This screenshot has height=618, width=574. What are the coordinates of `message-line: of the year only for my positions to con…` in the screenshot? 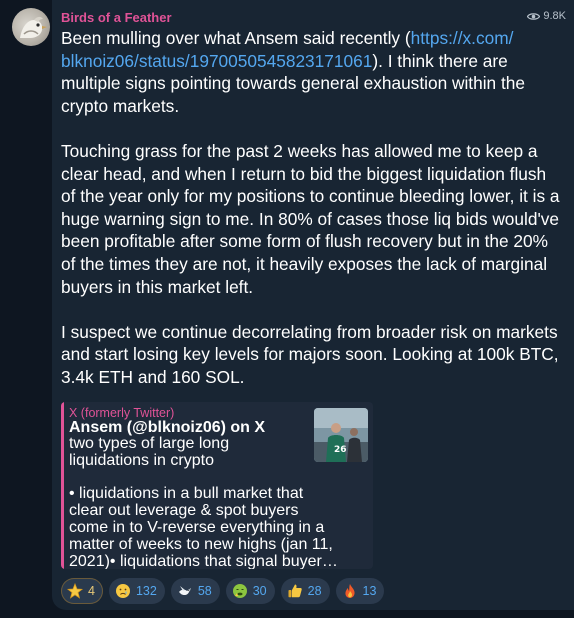 It's located at (310, 196).